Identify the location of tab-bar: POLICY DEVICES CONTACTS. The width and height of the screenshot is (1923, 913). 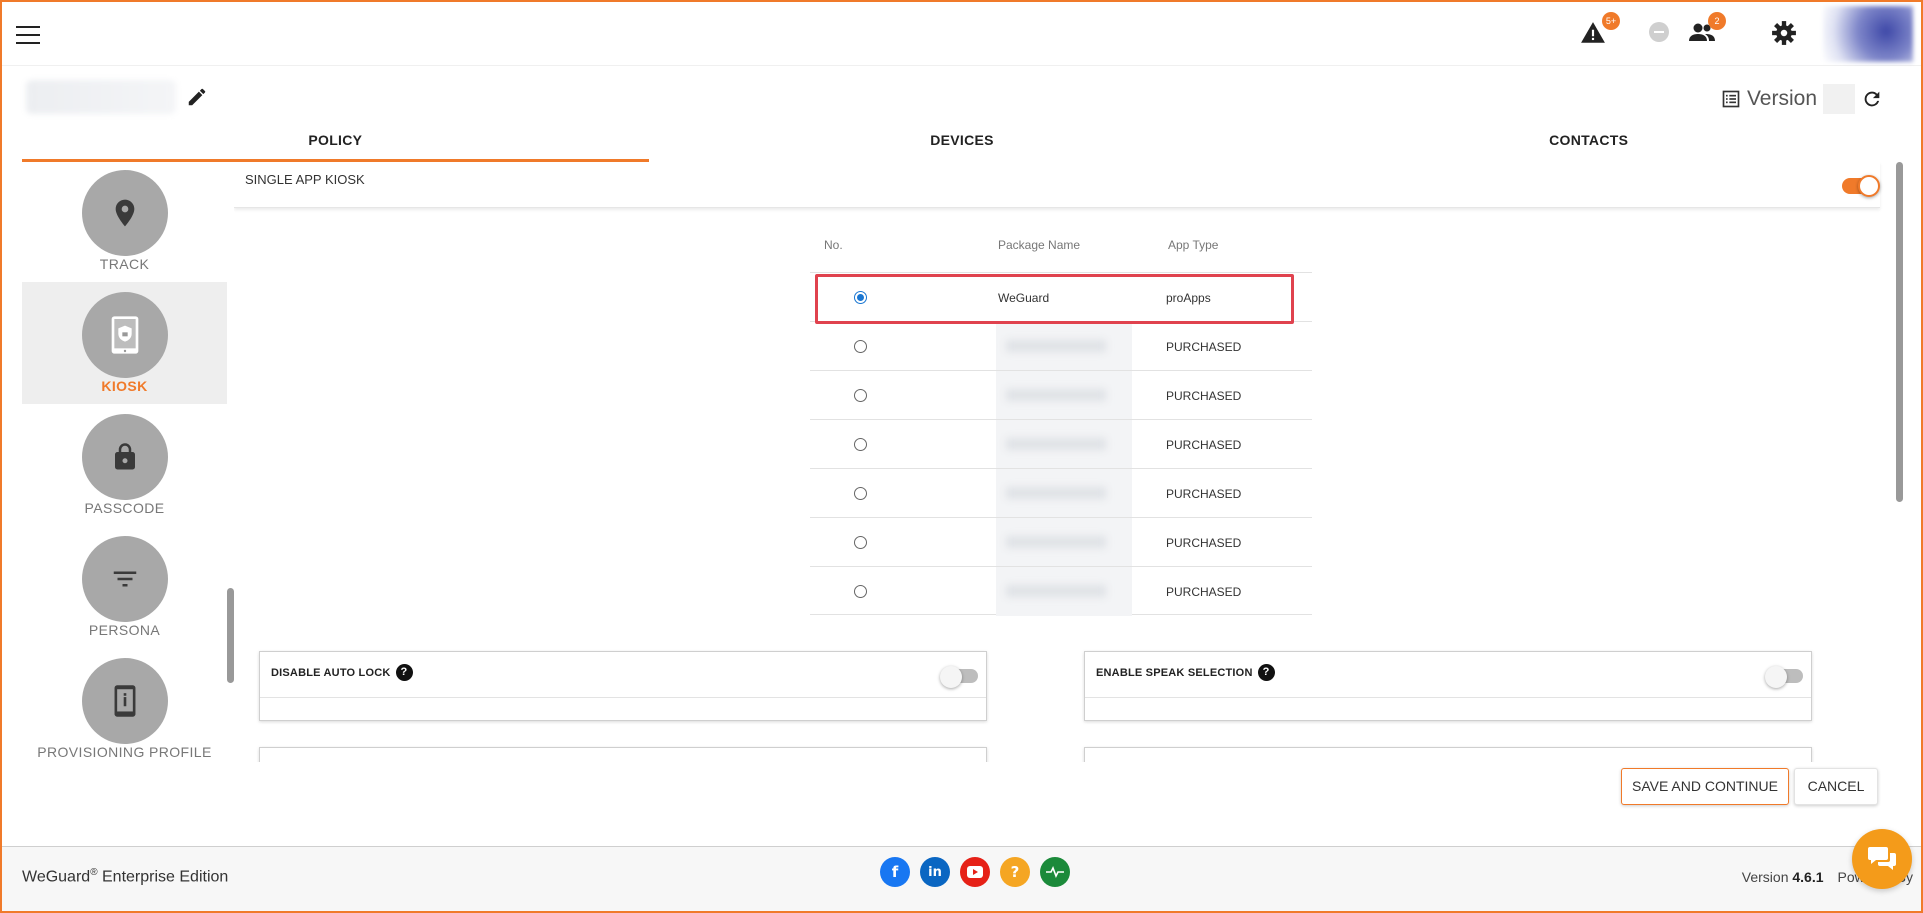
(962, 144).